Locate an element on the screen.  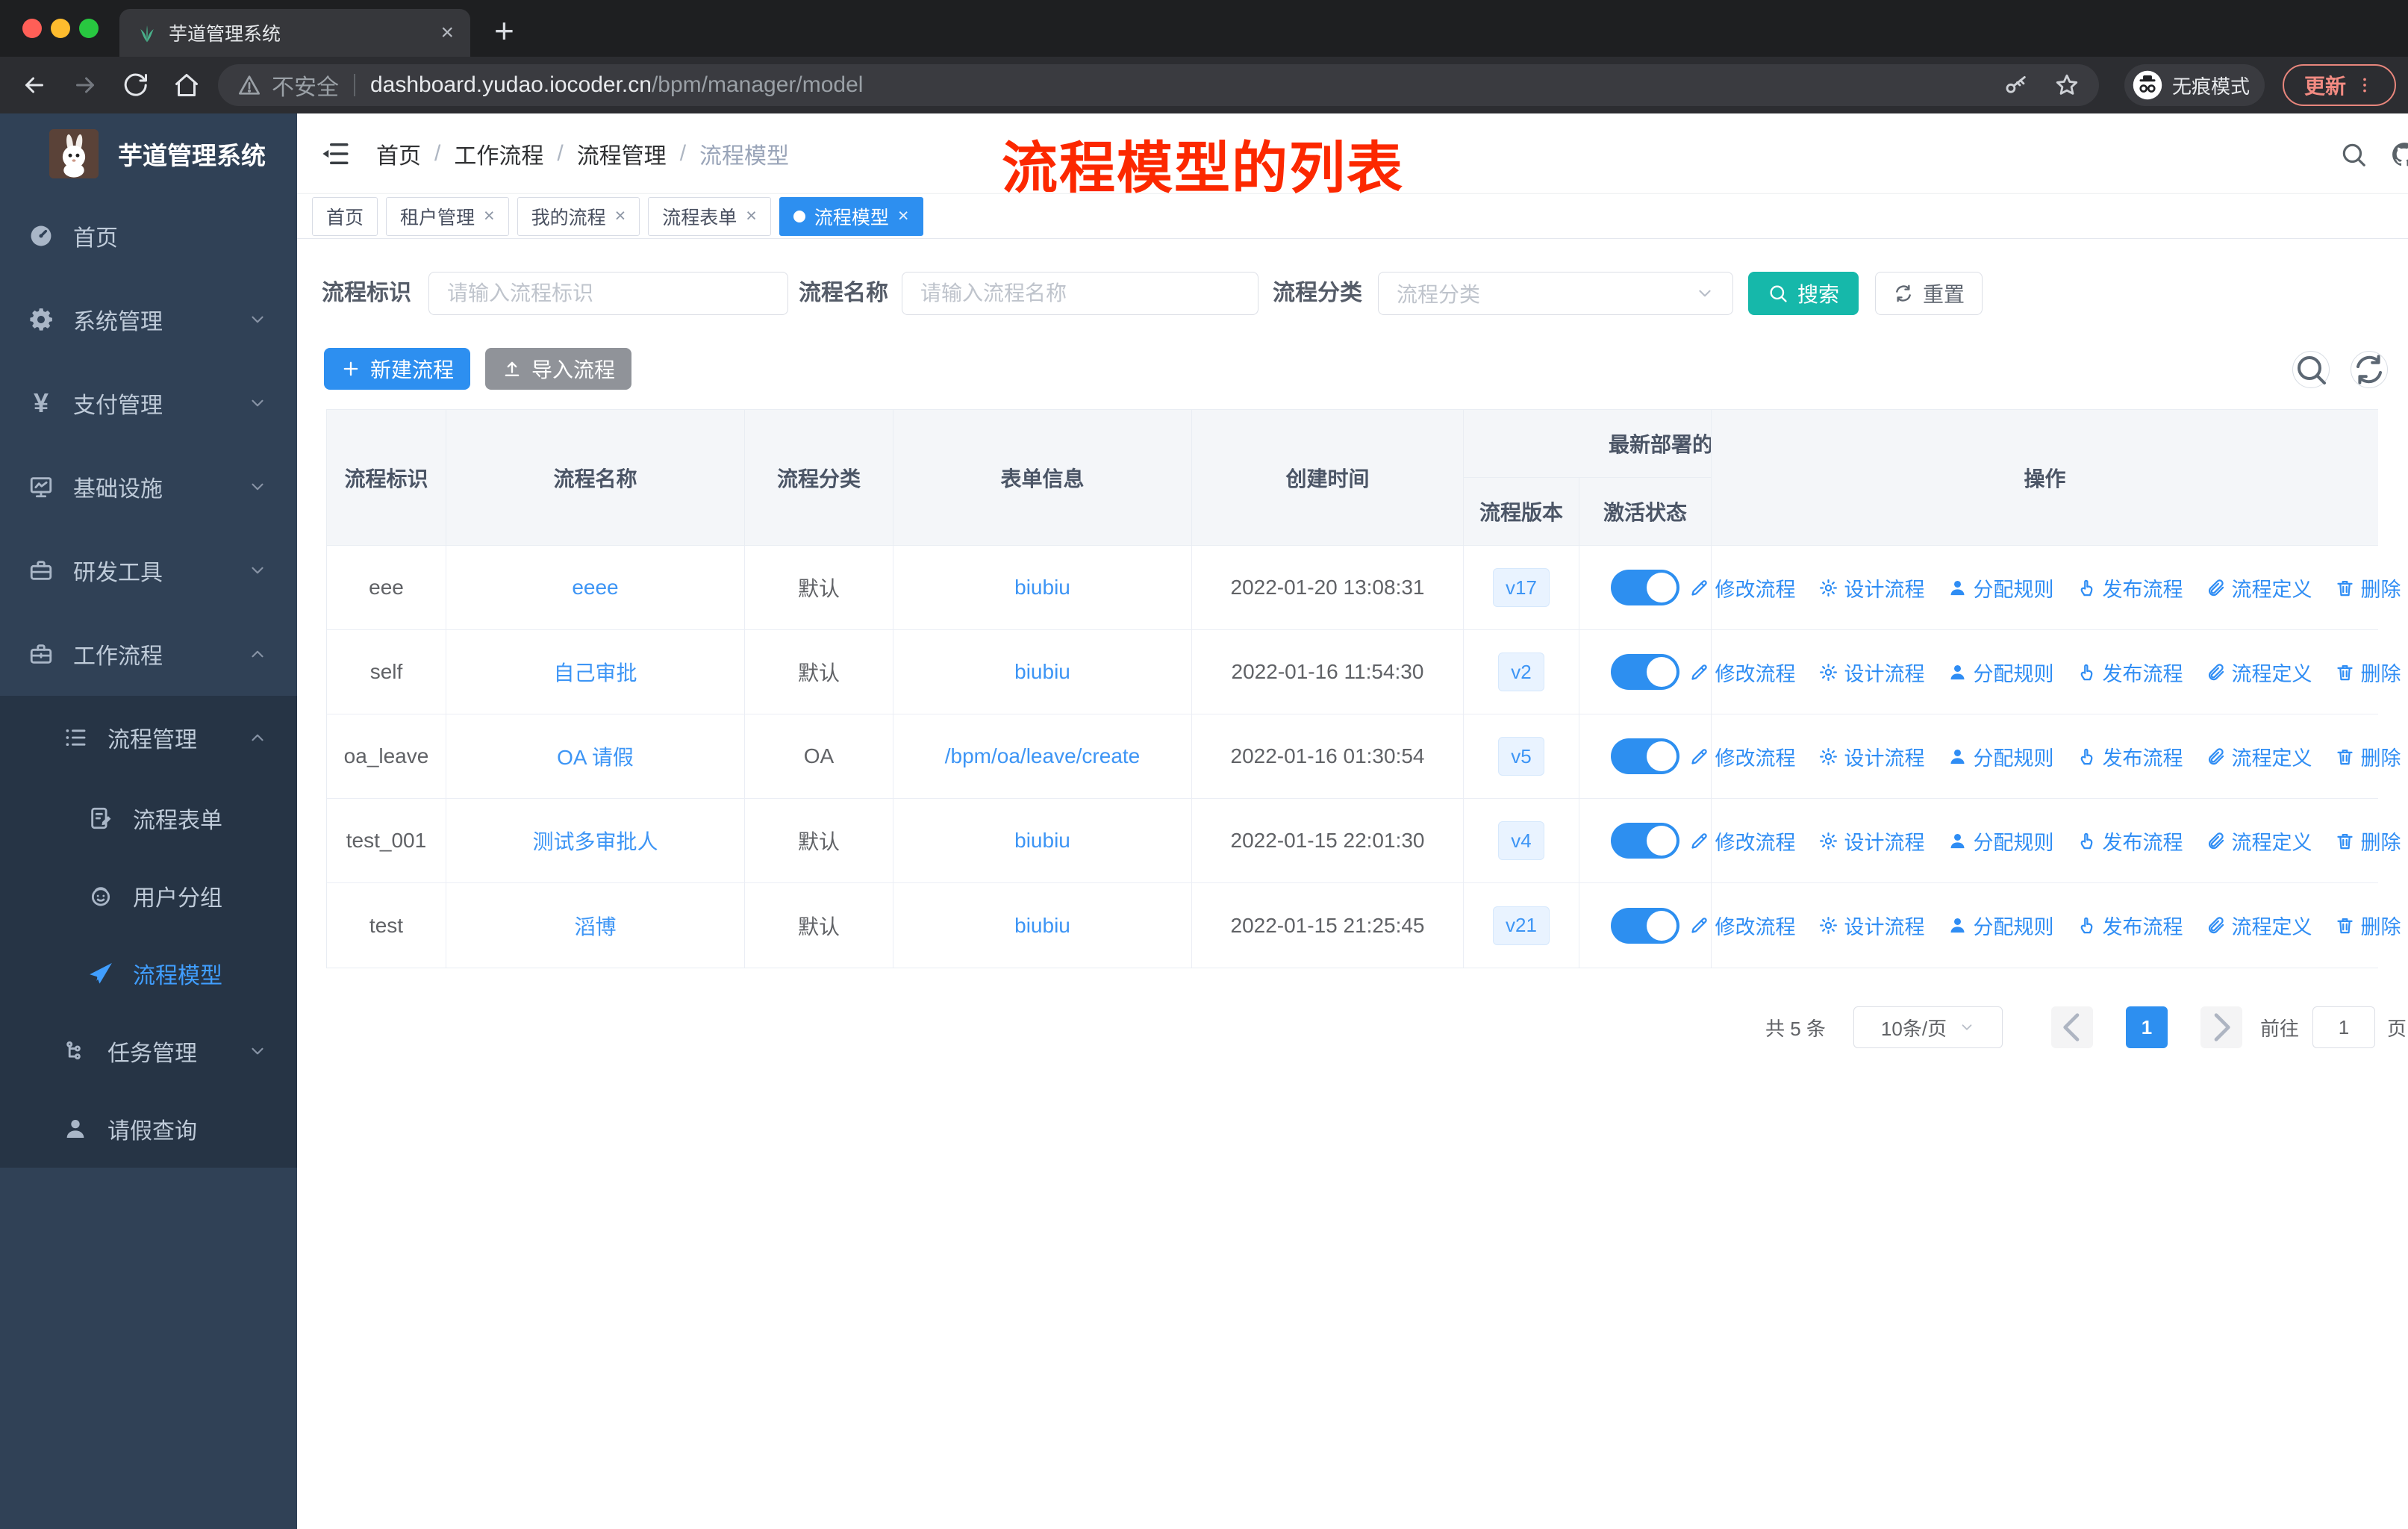
sidebar-item-task-mgmt: 任务管理 is located at coordinates (148, 1051).